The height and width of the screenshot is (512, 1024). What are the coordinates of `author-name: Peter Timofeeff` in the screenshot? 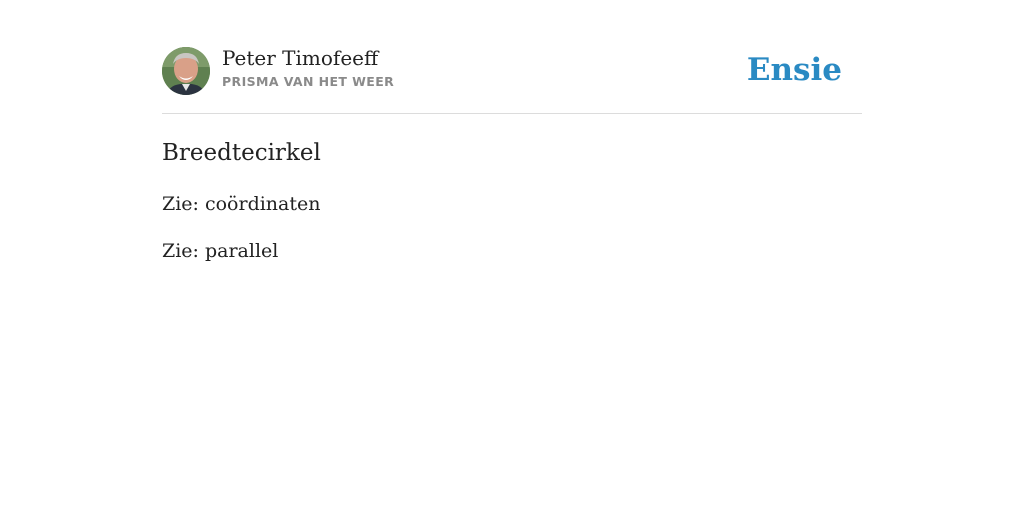 It's located at (300, 58).